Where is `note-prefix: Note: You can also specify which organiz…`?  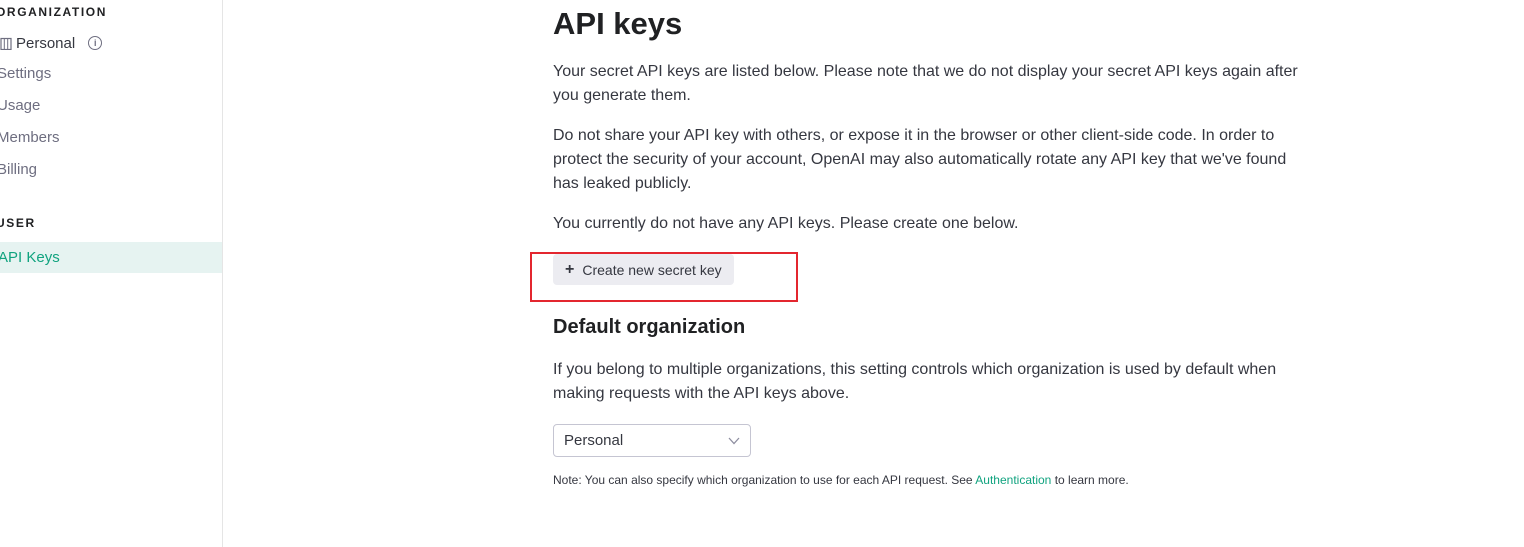 note-prefix: Note: You can also specify which organiz… is located at coordinates (763, 480).